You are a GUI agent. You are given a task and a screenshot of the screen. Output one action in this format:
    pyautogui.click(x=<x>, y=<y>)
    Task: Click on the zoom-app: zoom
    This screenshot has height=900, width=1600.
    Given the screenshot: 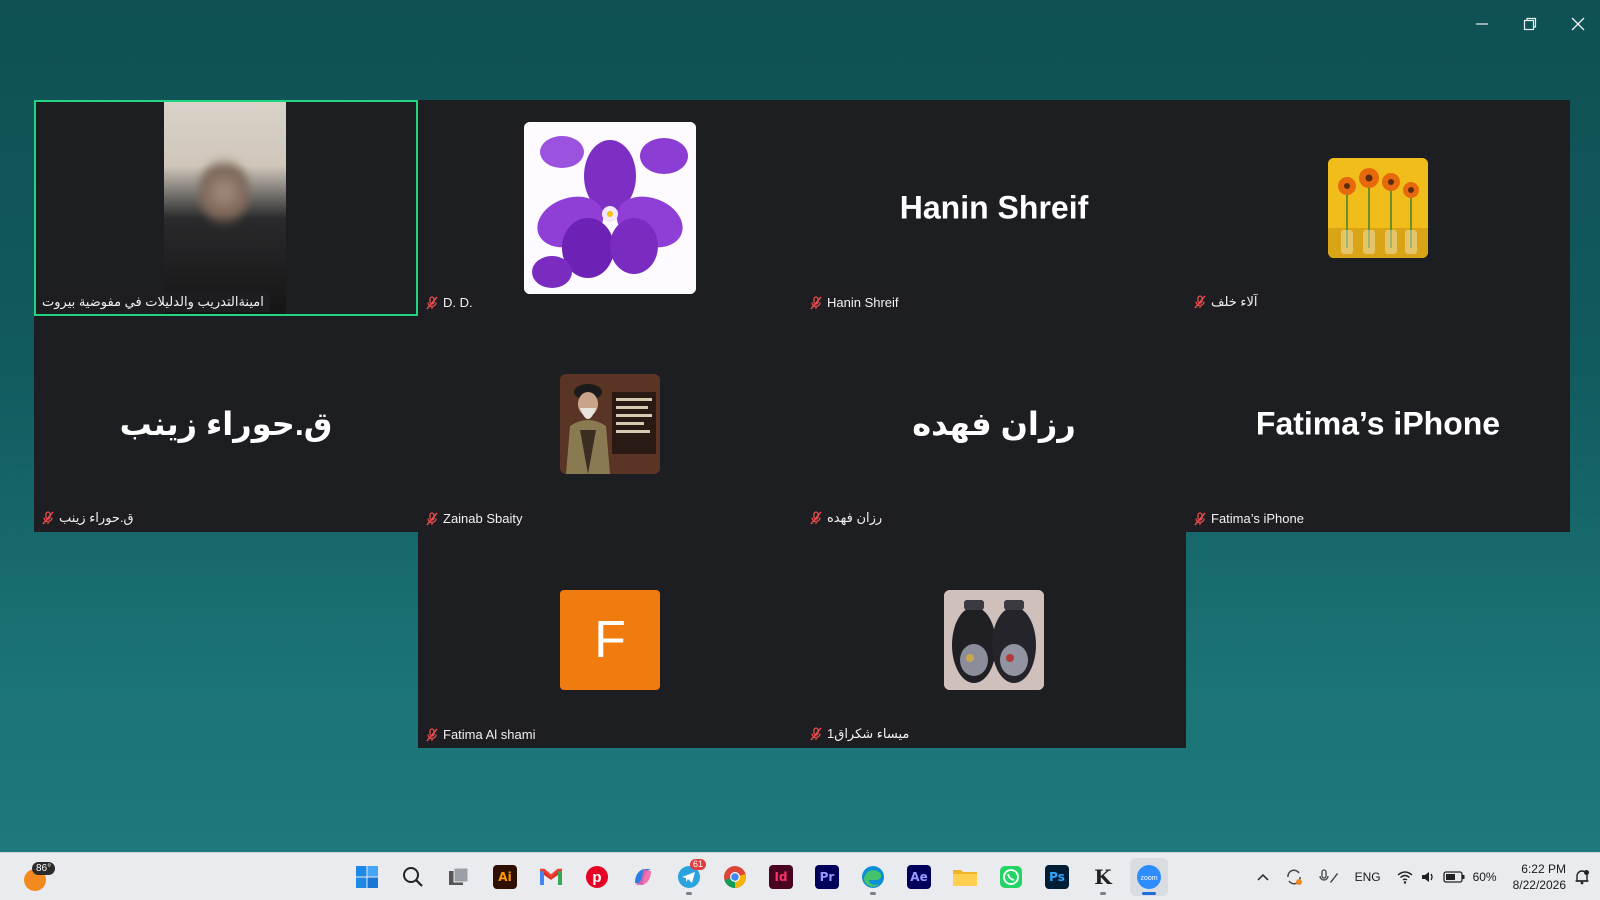 What is the action you would take?
    pyautogui.click(x=1149, y=877)
    